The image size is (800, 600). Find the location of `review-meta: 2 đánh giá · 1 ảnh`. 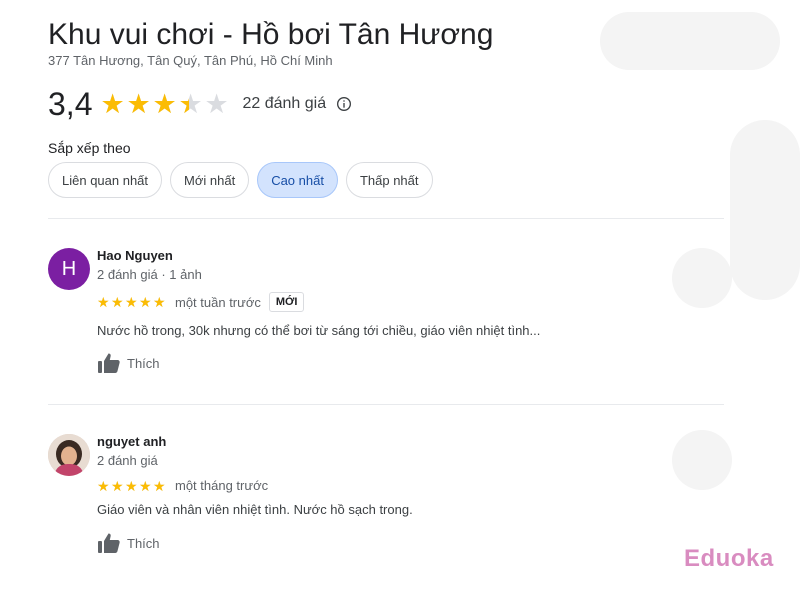

review-meta: 2 đánh giá · 1 ảnh is located at coordinates (149, 274).